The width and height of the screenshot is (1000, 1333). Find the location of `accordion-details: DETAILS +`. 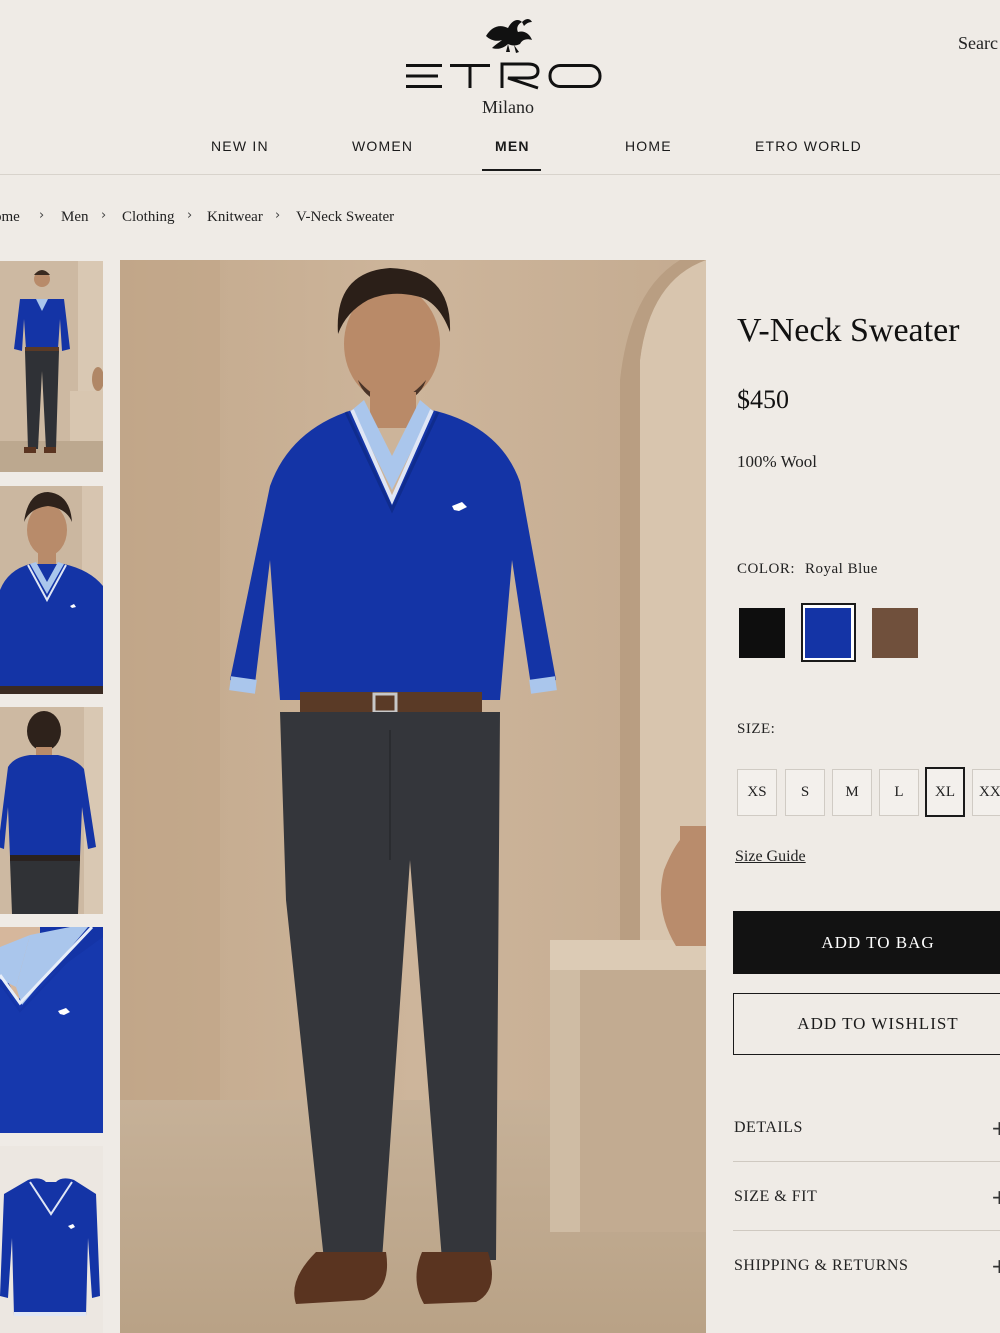

accordion-details: DETAILS + is located at coordinates (866, 1137).